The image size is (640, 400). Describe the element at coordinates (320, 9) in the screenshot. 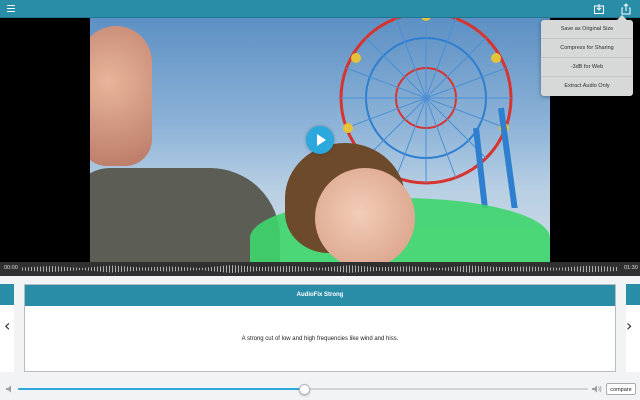

I see `top-toolbar` at that location.